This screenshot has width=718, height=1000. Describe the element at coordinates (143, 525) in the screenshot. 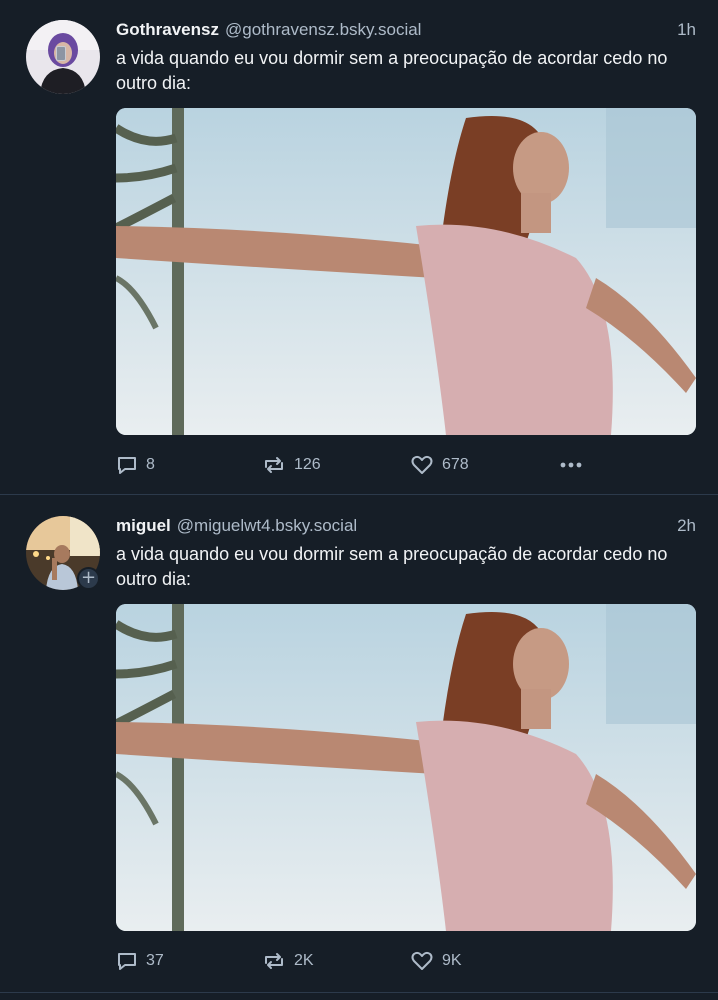

I see `display-name: miguel` at that location.